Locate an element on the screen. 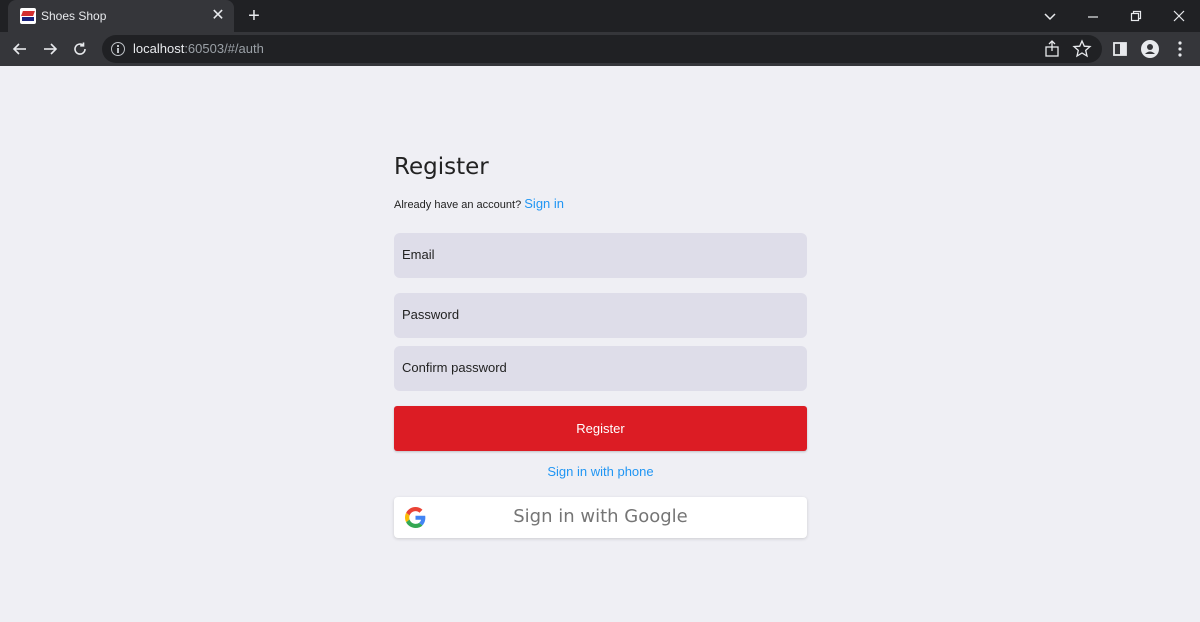 The image size is (1200, 622). close-window-icon is located at coordinates (1179, 16).